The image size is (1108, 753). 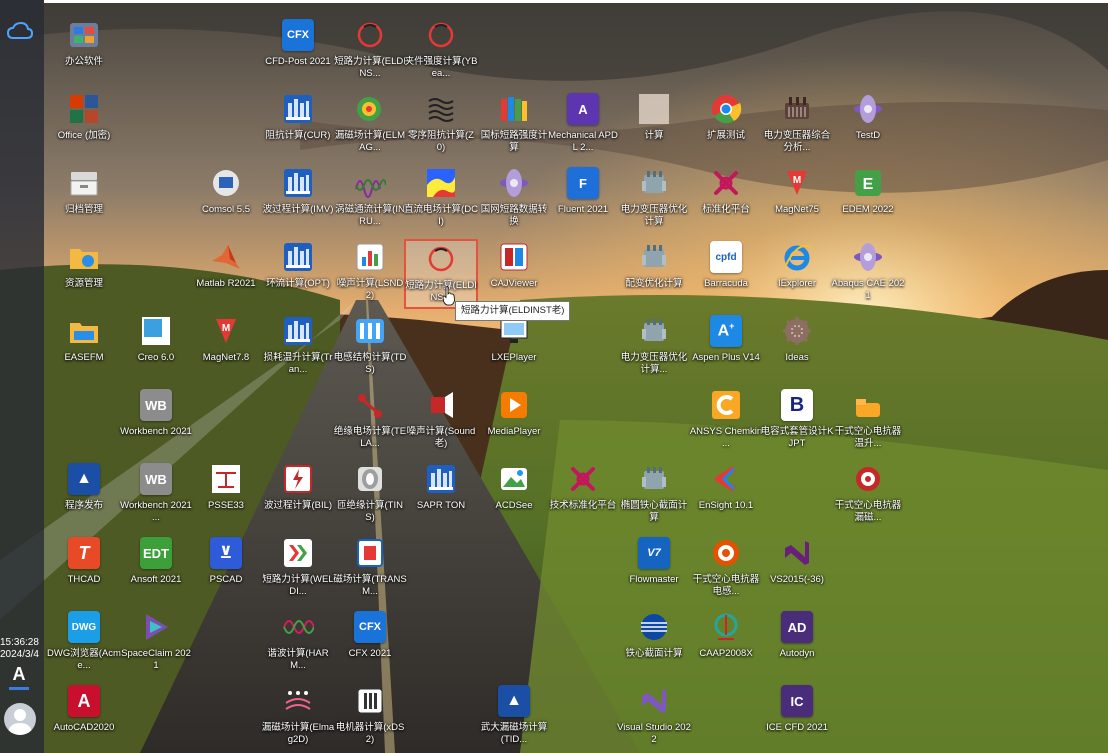 I want to click on pscad-icon: ⊻, so click(x=226, y=553).